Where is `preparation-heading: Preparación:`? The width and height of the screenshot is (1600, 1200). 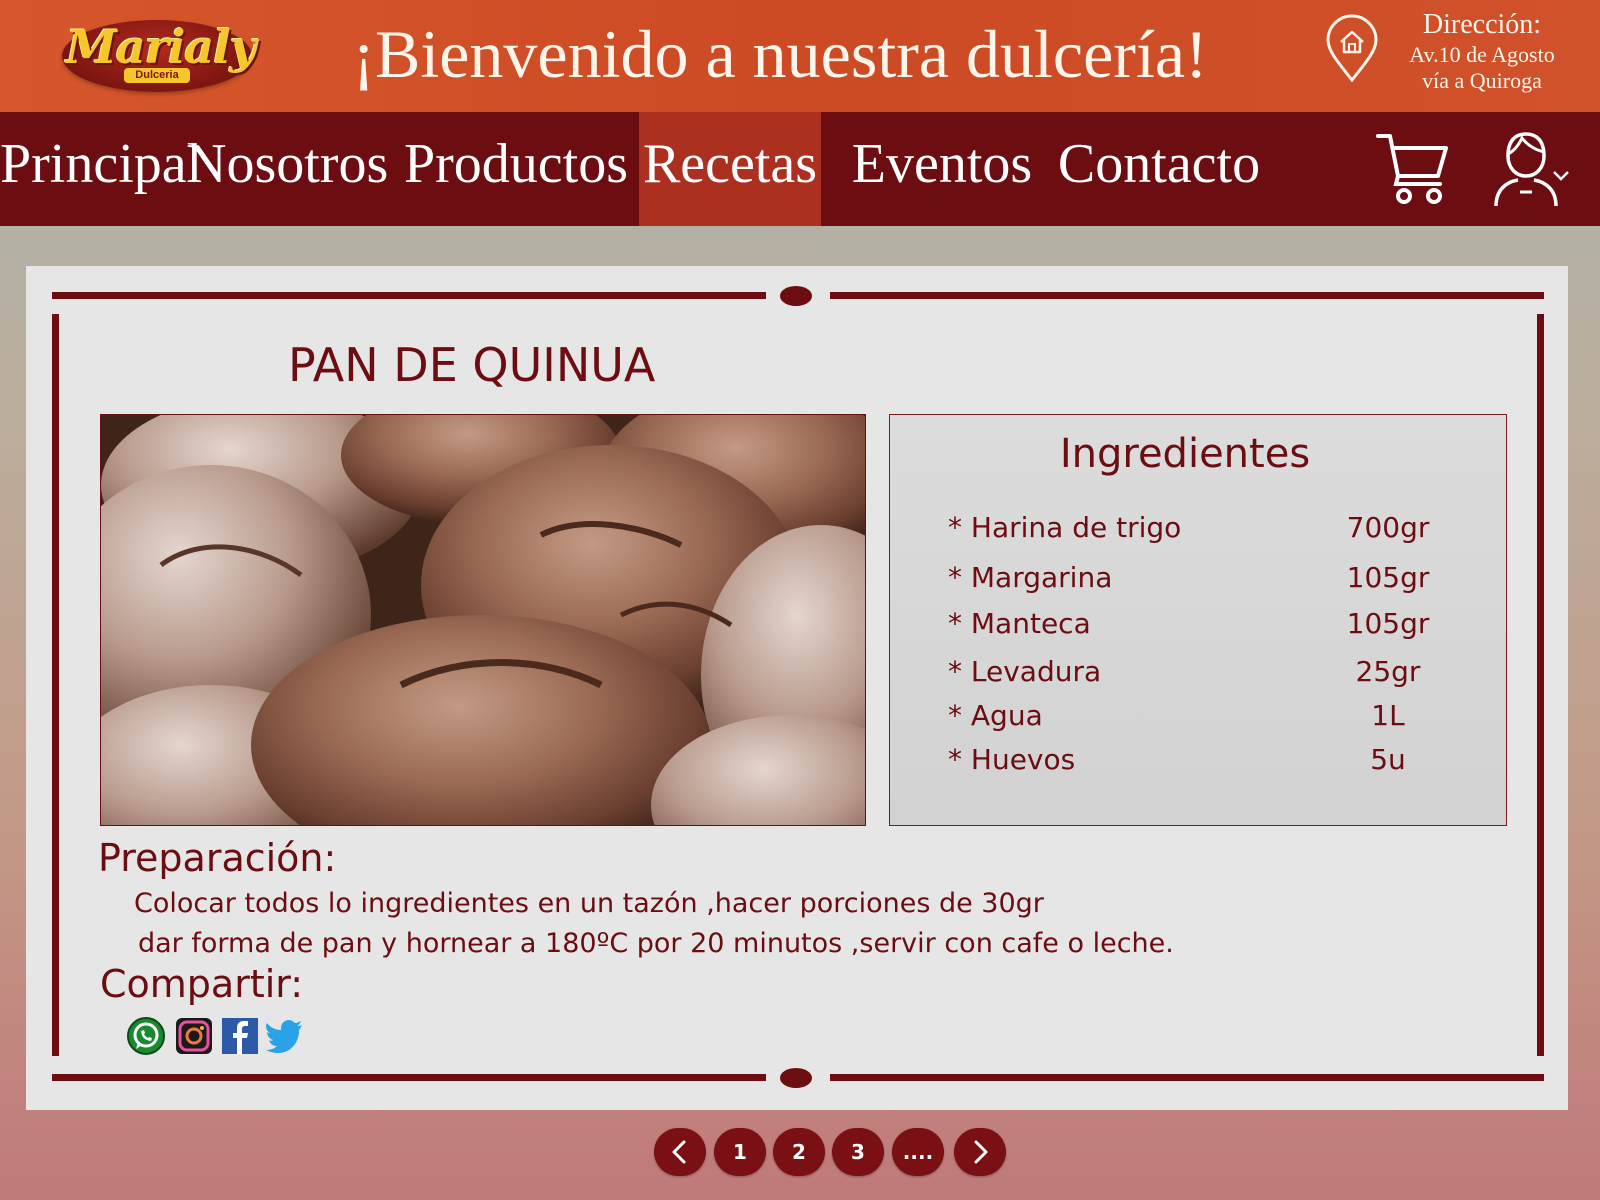 preparation-heading: Preparación: is located at coordinates (217, 858).